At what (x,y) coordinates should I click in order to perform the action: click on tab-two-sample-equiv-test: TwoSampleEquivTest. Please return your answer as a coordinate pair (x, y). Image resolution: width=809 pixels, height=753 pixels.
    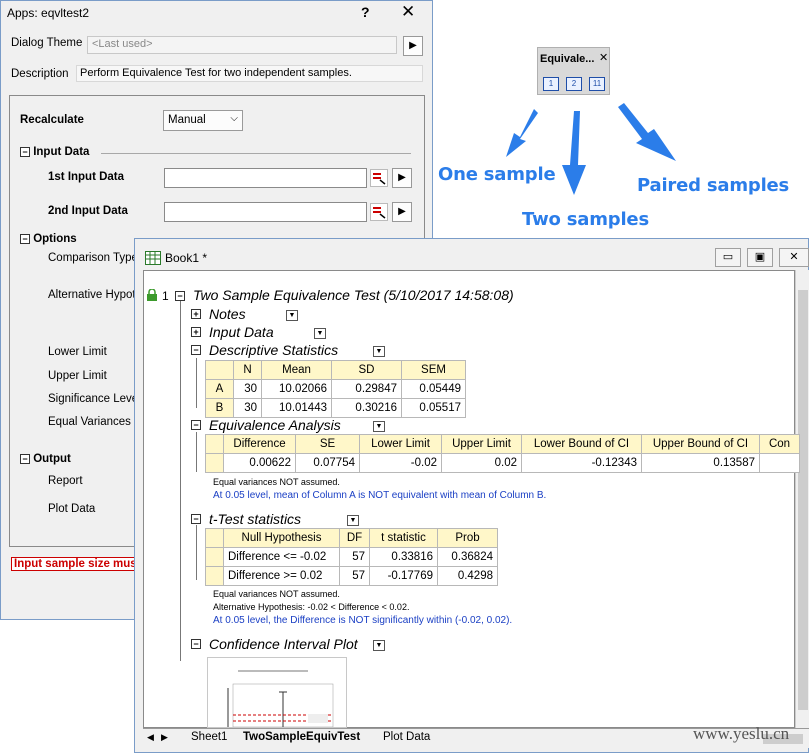
    Looking at the image, I should click on (301, 737).